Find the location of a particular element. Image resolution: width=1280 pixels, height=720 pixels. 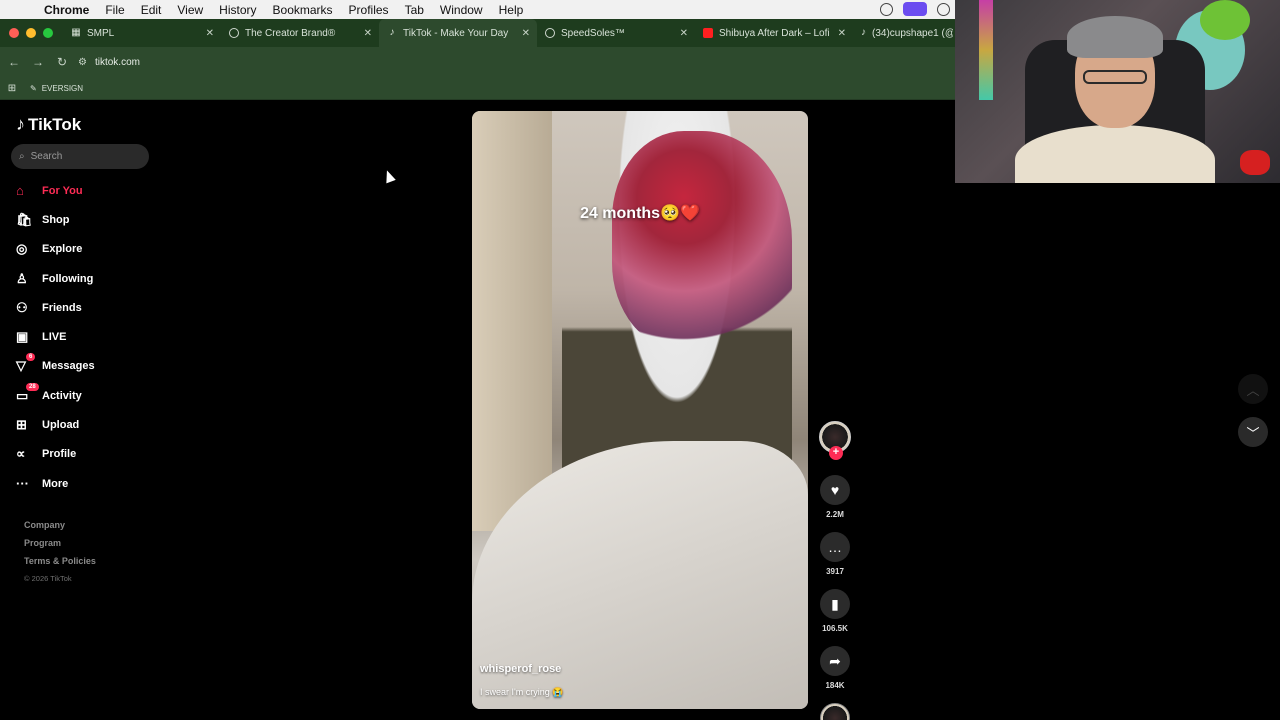

comment-count: 3917 is located at coordinates (835, 571).